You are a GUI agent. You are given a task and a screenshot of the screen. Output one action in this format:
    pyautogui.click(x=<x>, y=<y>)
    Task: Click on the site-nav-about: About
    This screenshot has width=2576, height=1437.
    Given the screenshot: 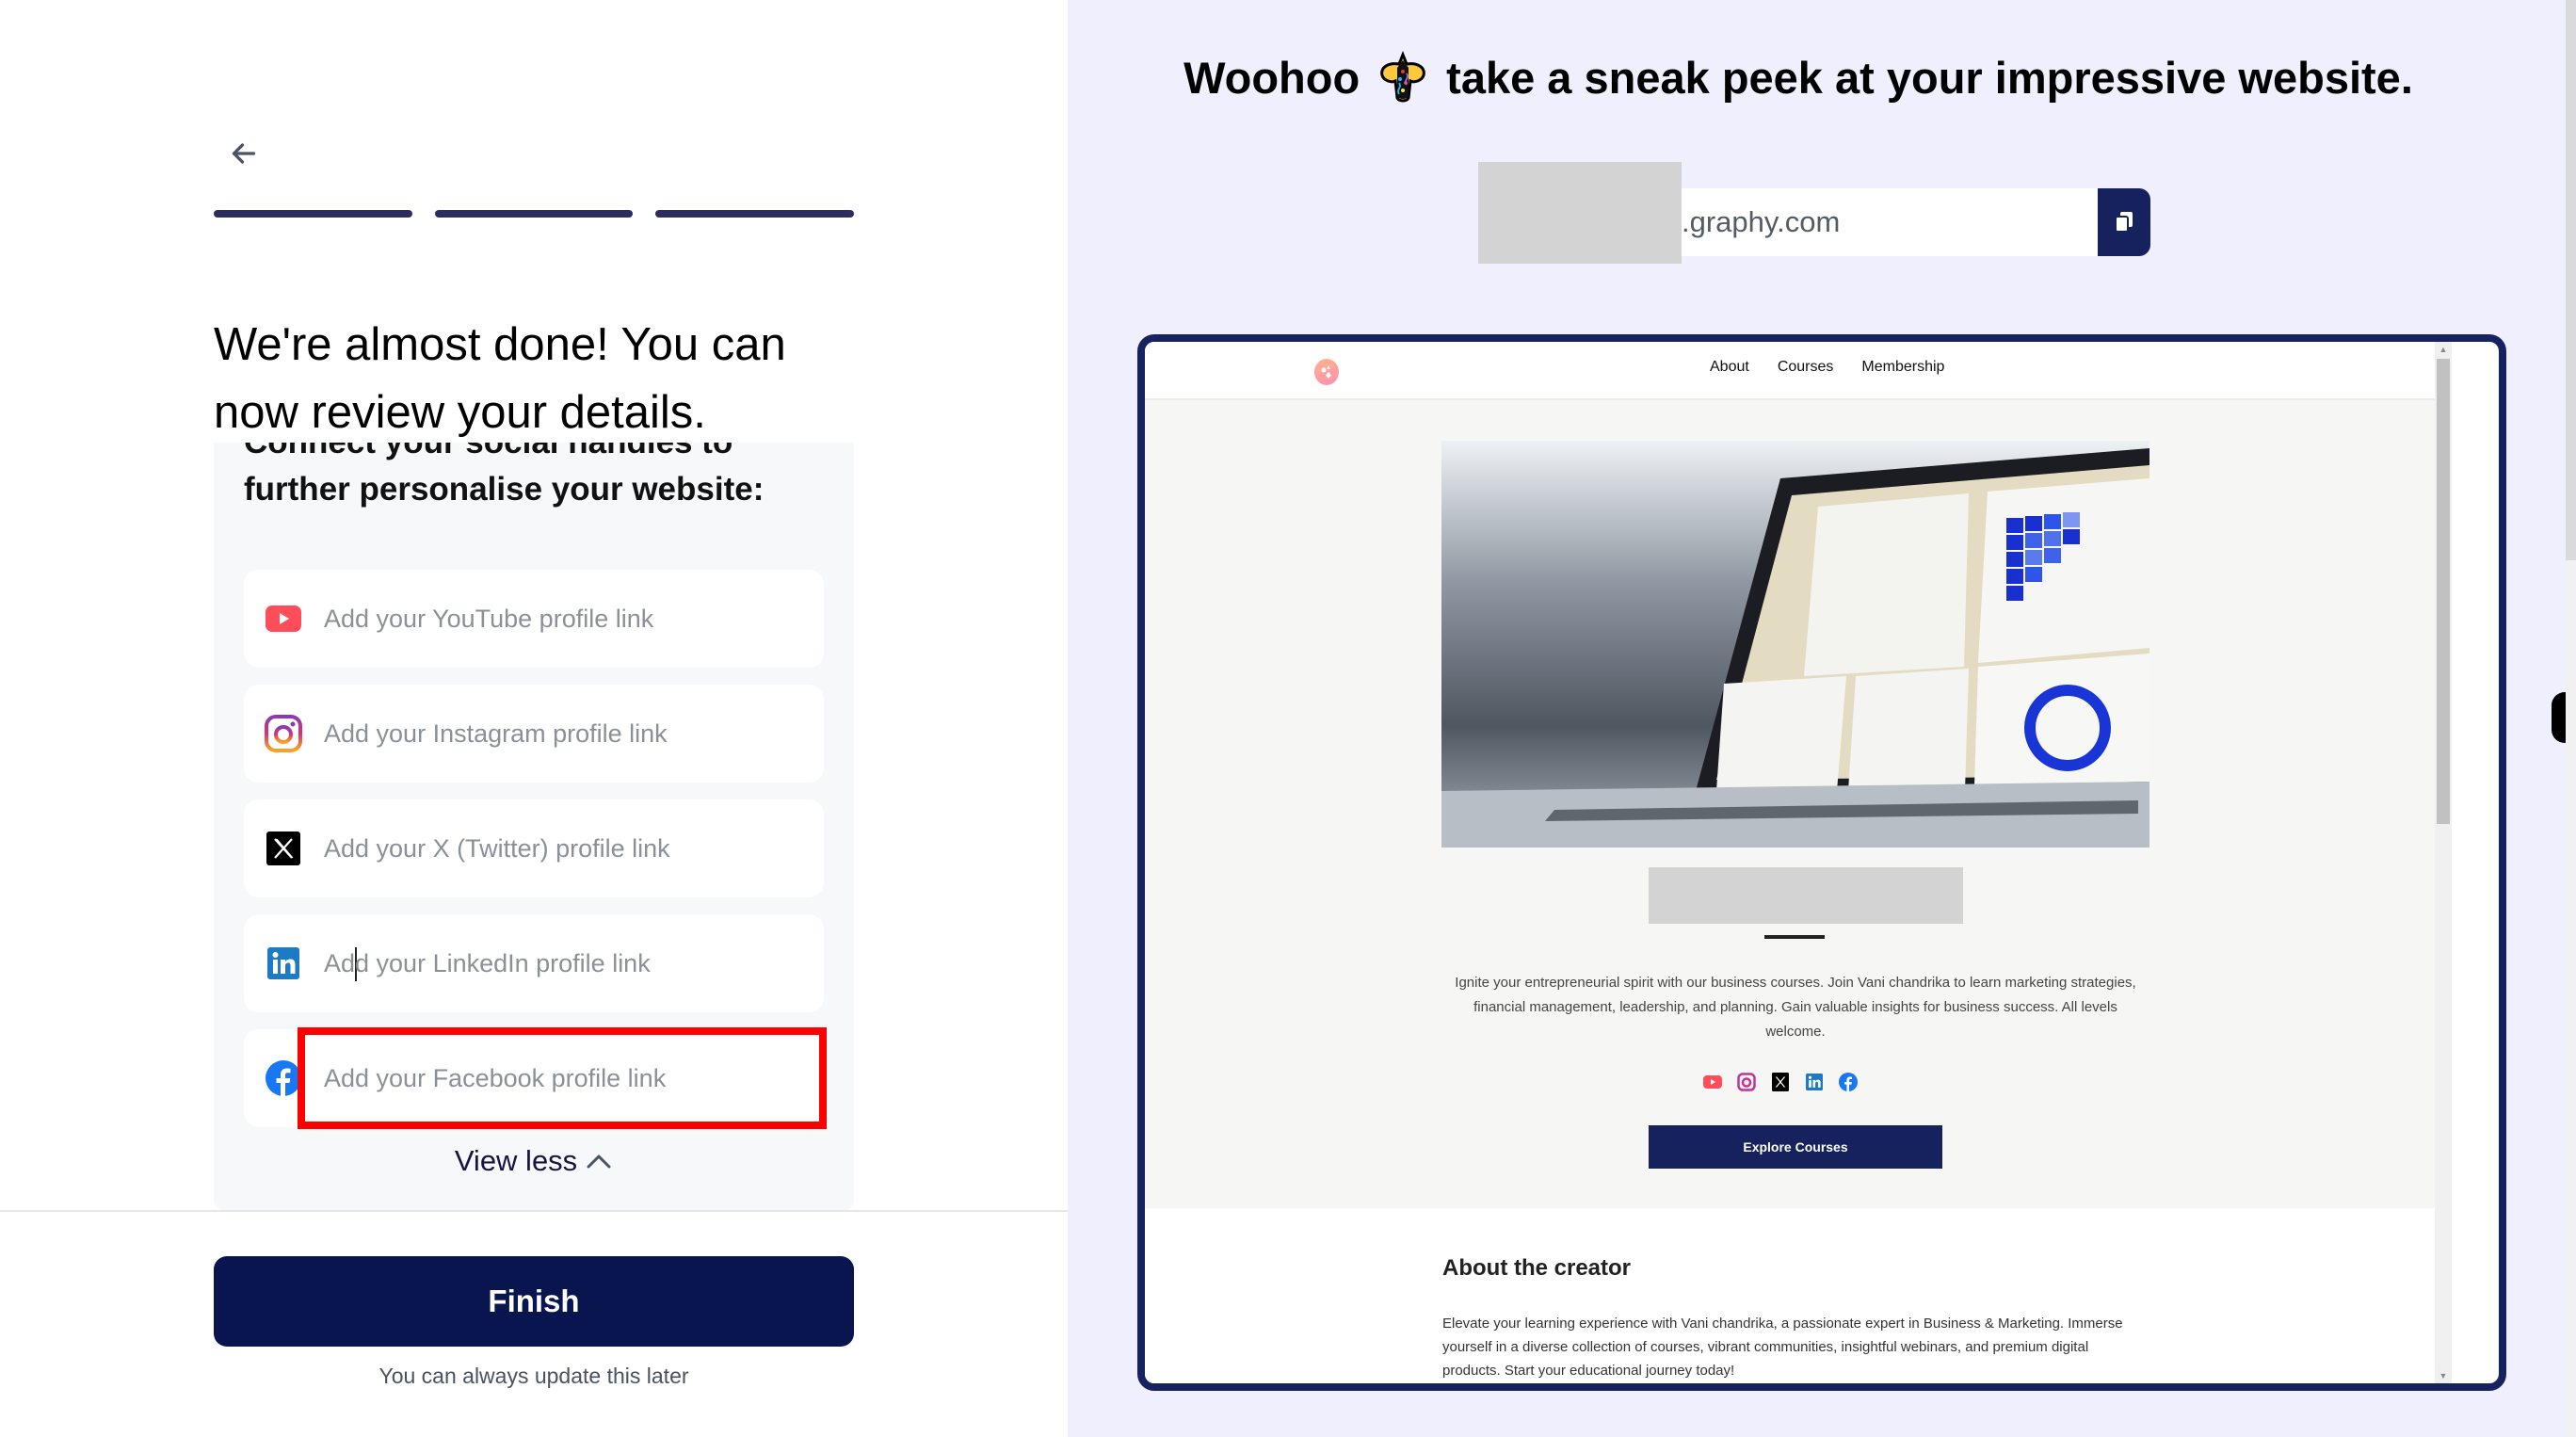 What is the action you would take?
    pyautogui.click(x=1729, y=368)
    